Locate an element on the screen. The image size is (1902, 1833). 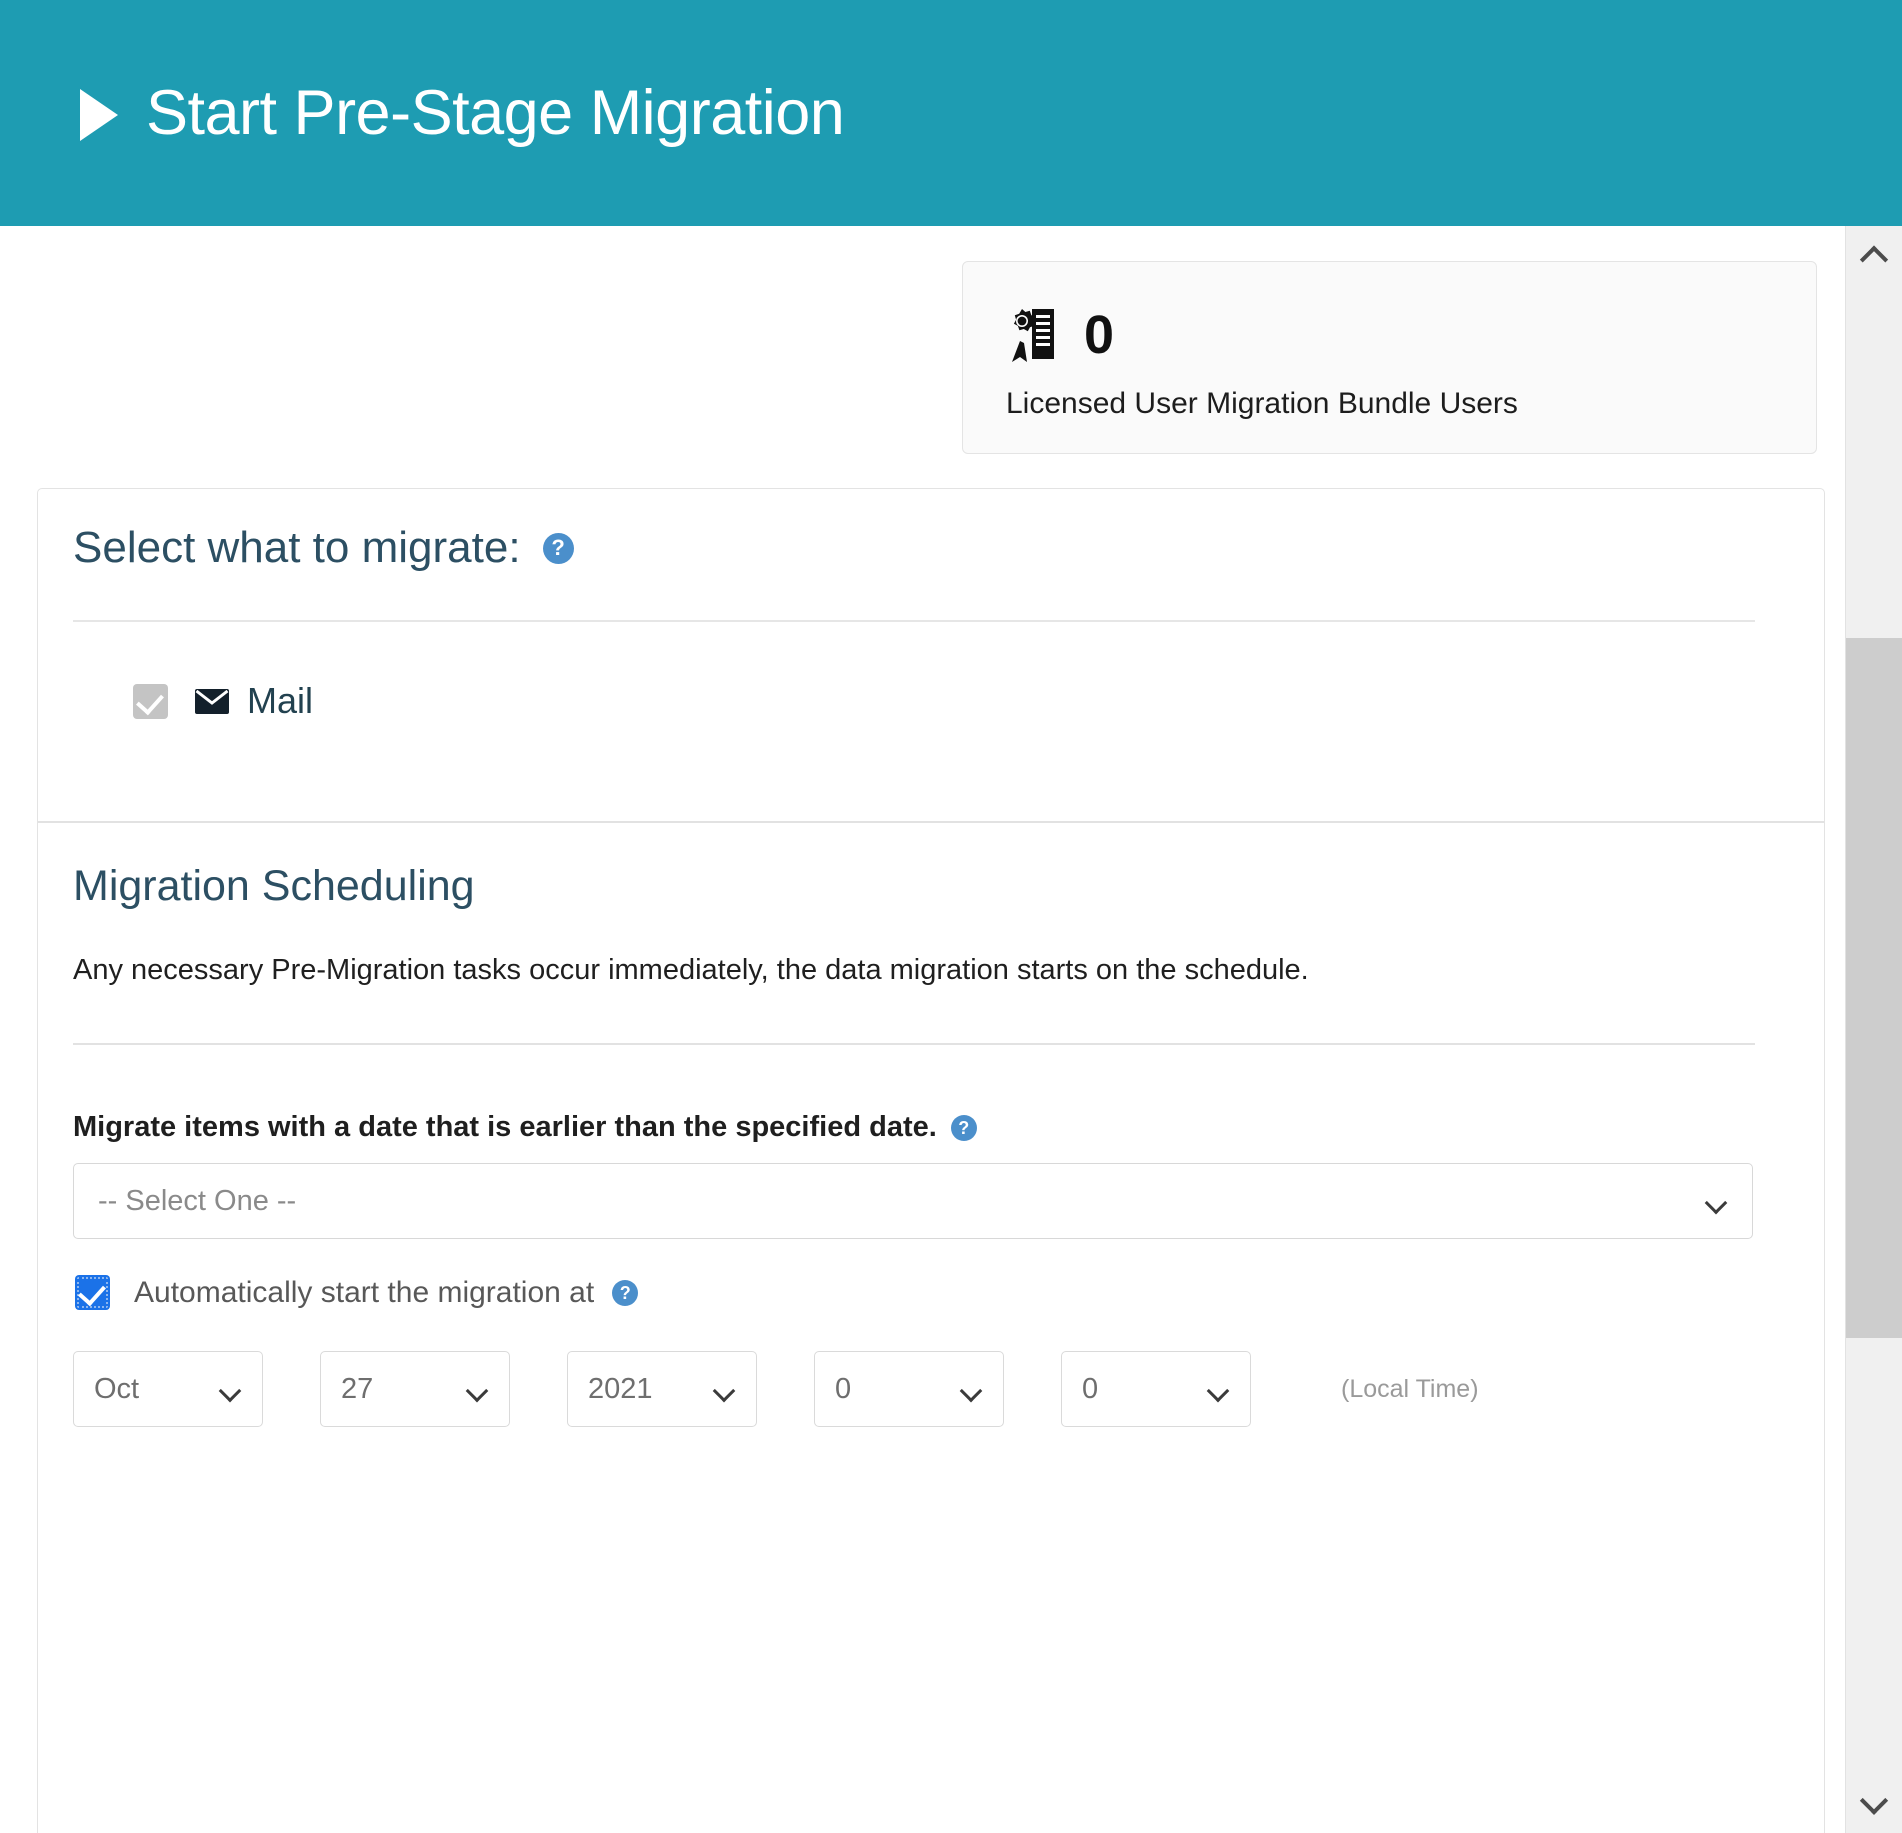
scheduling-title: Migration Scheduling is located at coordinates (274, 886).